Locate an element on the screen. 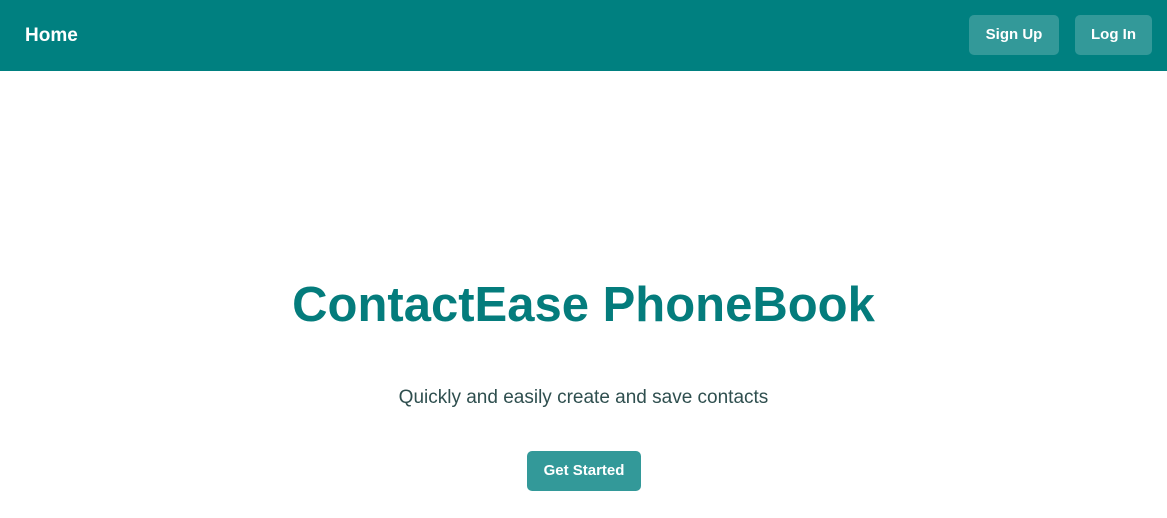  get-started-button: Get Started is located at coordinates (584, 471).